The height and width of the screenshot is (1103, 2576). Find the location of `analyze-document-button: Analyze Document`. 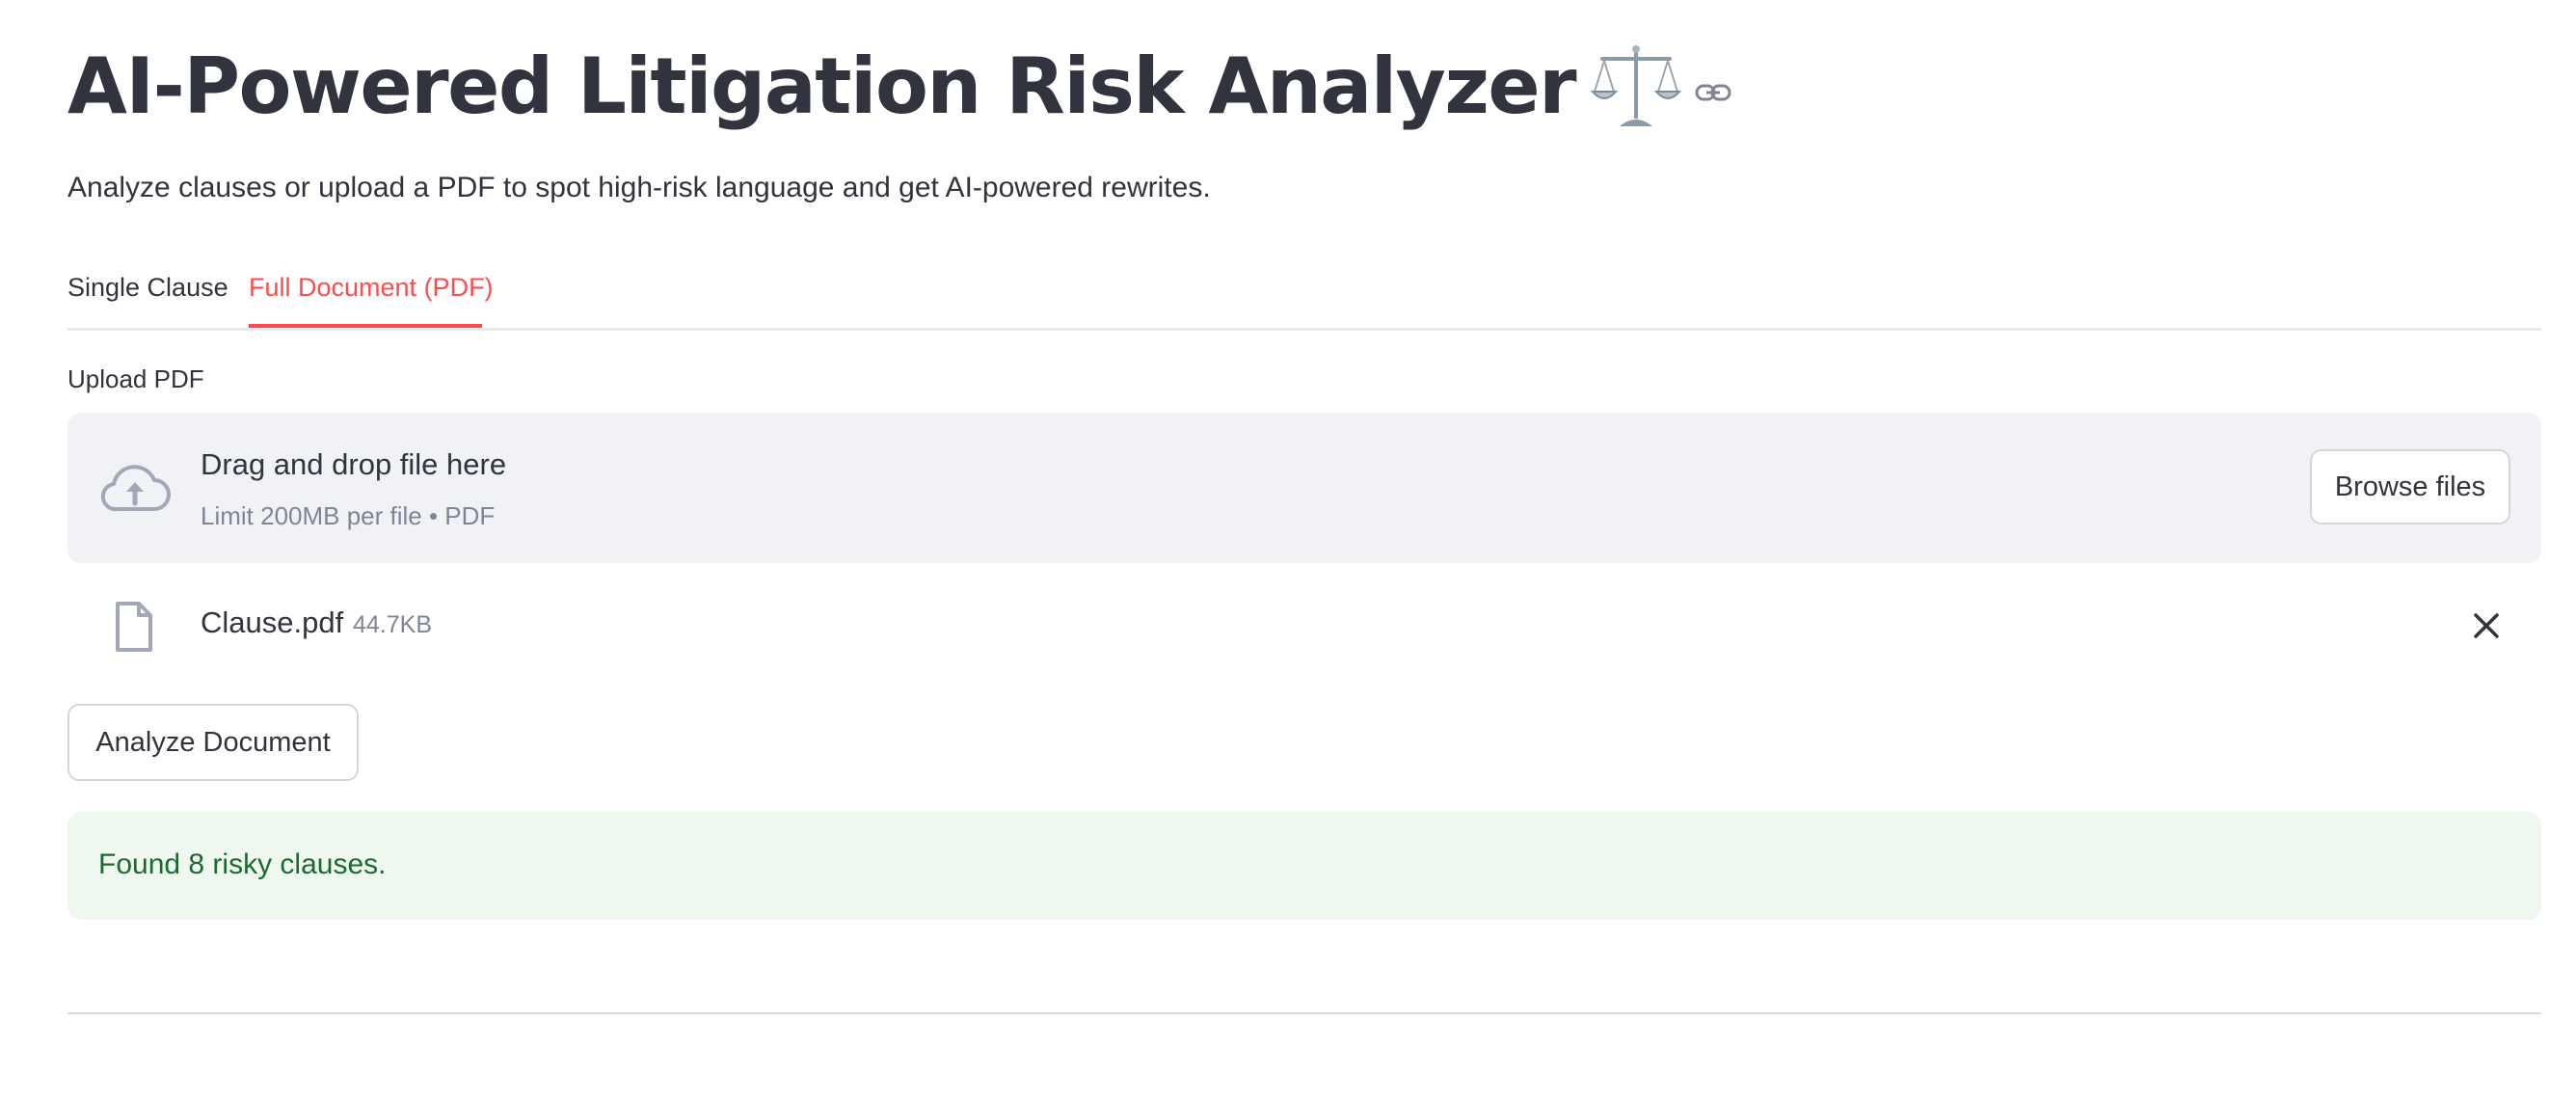

analyze-document-button: Analyze Document is located at coordinates (213, 742).